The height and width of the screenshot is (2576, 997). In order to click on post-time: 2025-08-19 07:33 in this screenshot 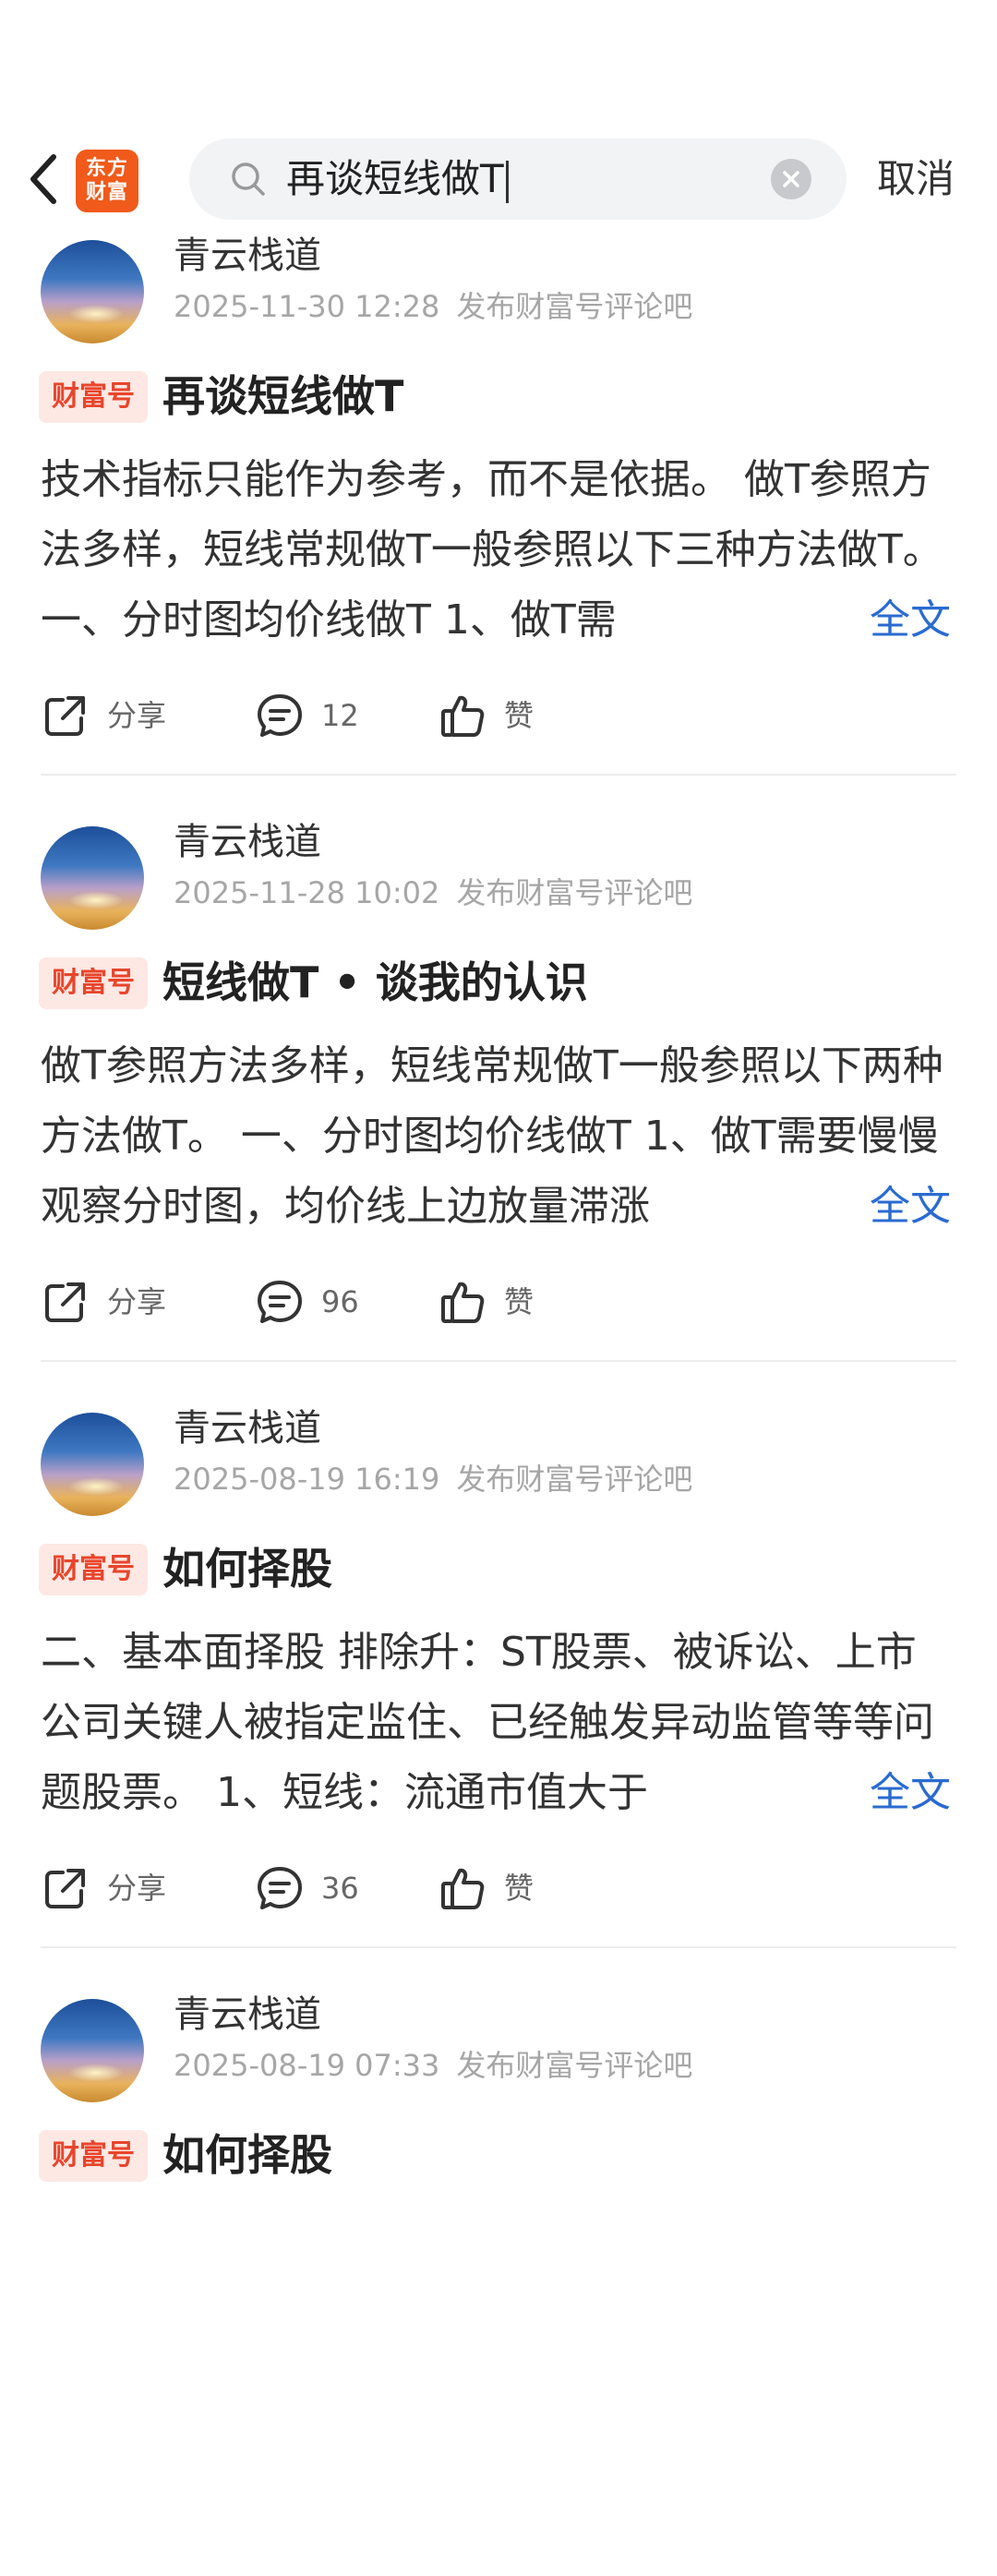, I will do `click(307, 2065)`.